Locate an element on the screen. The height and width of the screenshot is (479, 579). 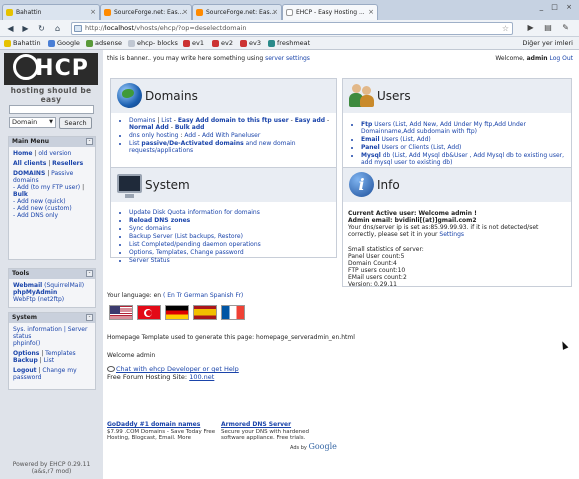
chat-link: Chat with ehcp Developer or get Help is located at coordinates (177, 369).